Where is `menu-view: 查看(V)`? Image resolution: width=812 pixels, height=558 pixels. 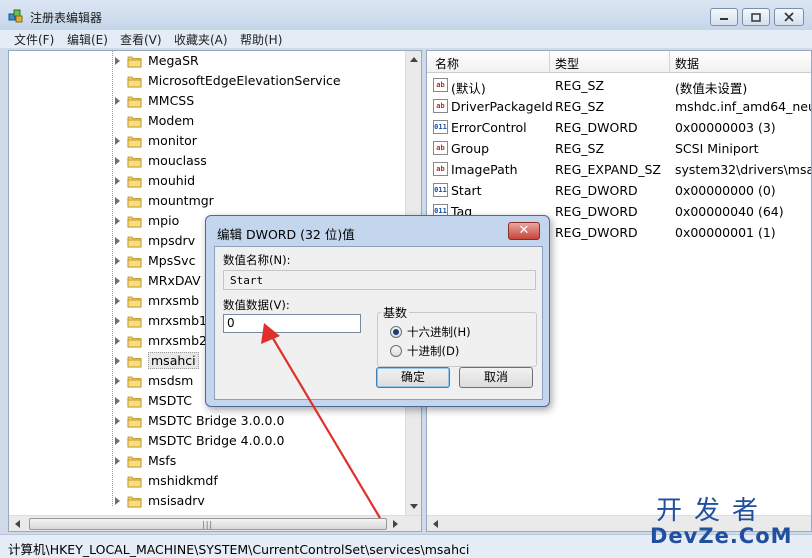 menu-view: 查看(V) is located at coordinates (141, 39).